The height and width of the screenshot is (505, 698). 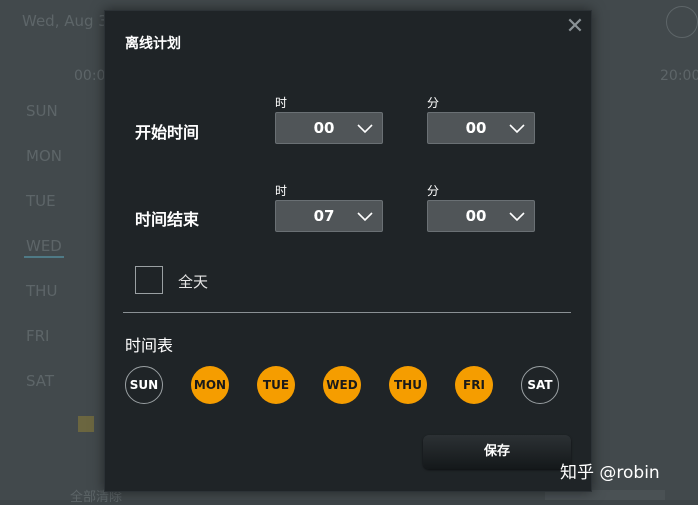 I want to click on save-button: 保存, so click(x=497, y=452).